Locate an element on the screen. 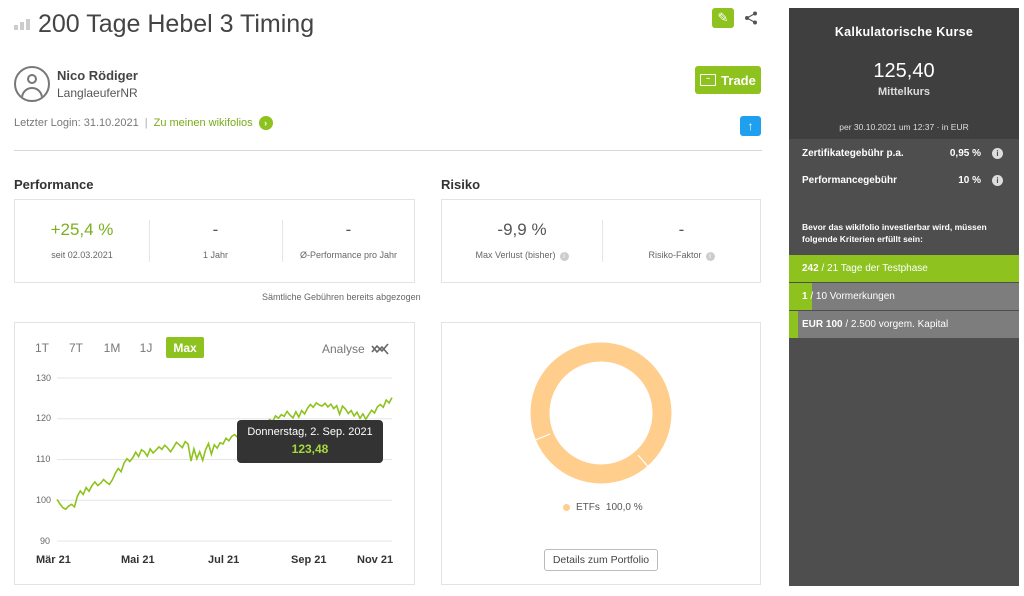 Image resolution: width=1024 pixels, height=596 pixels. x-tick-label: Jul 21 is located at coordinates (224, 560).